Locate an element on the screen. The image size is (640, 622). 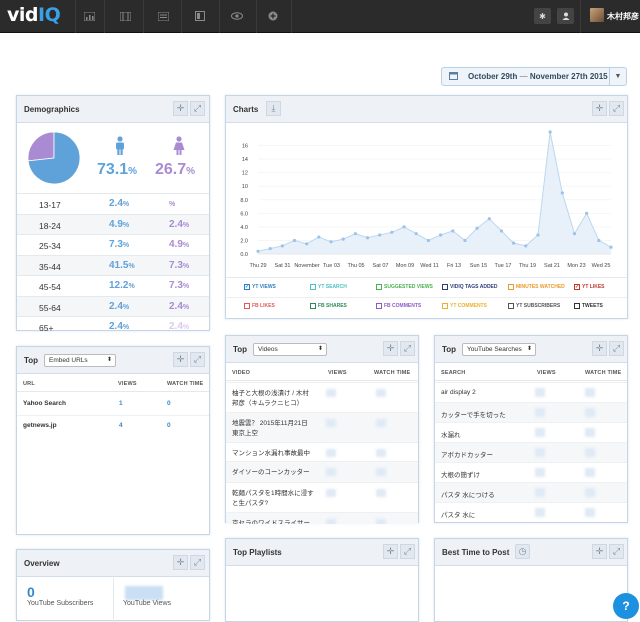
search-term-cell: パスタ 水に is located at coordinates (458, 514).